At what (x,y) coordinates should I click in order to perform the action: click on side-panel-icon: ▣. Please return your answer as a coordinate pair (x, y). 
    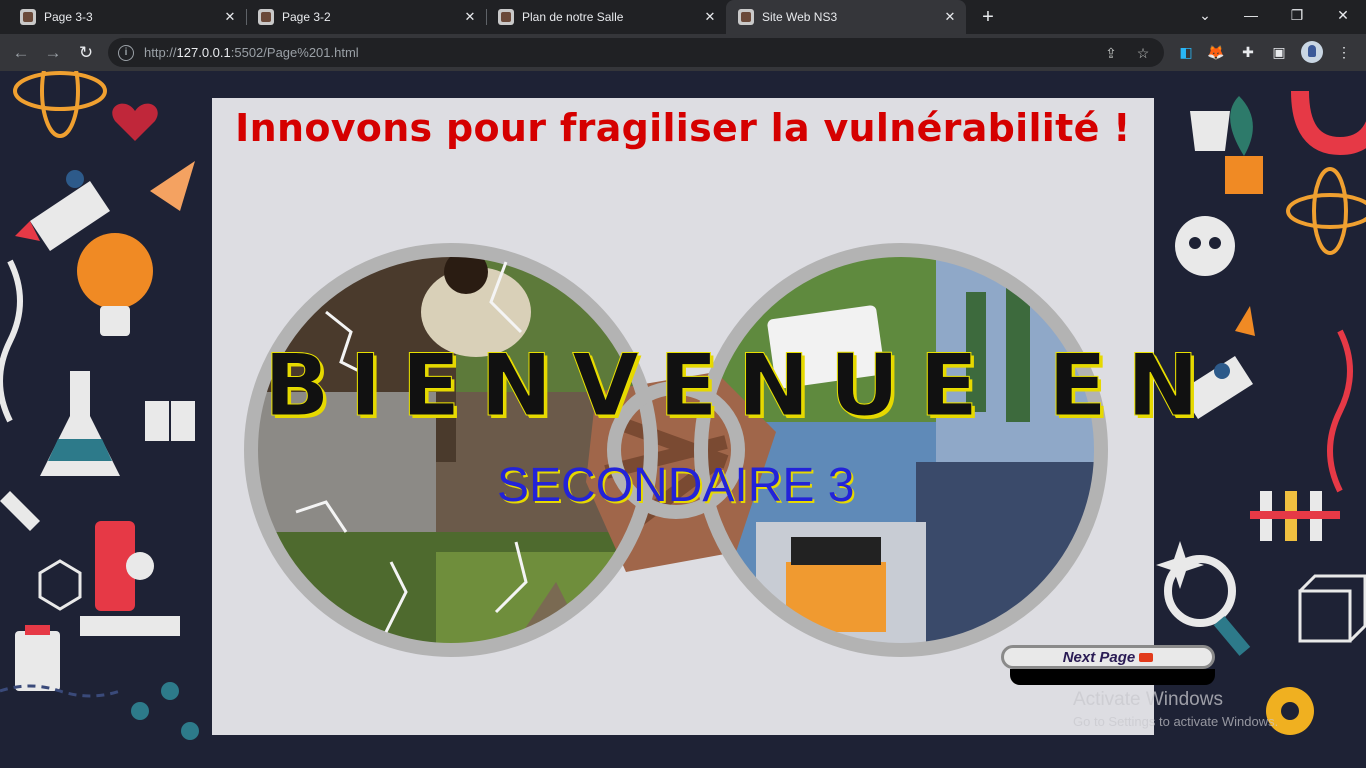
    Looking at the image, I should click on (1279, 52).